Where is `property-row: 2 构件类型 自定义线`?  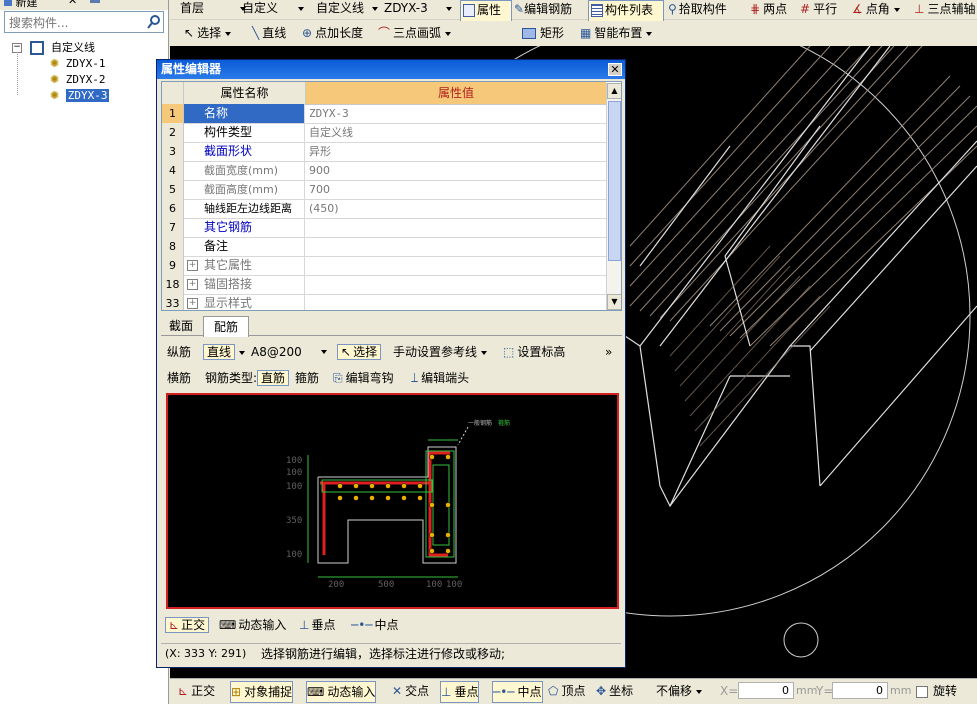
property-row: 2 构件类型 自定义线 is located at coordinates (384, 133).